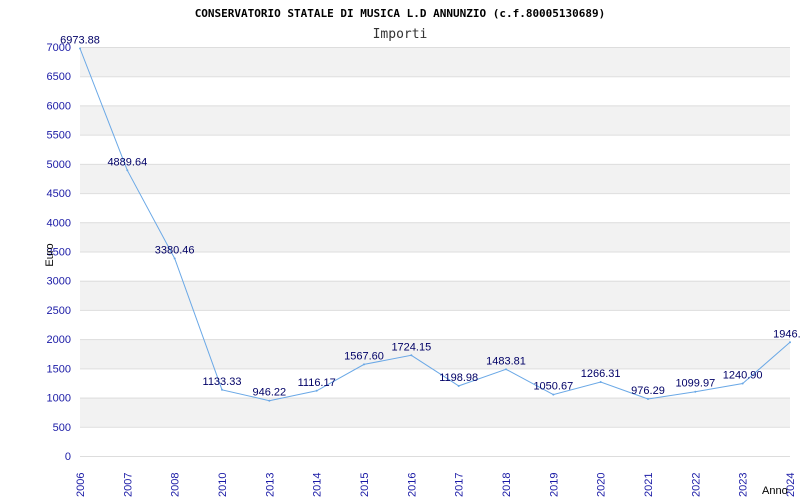 The width and height of the screenshot is (800, 500). Describe the element at coordinates (317, 383) in the screenshot. I see `data-label: 1116.17` at that location.